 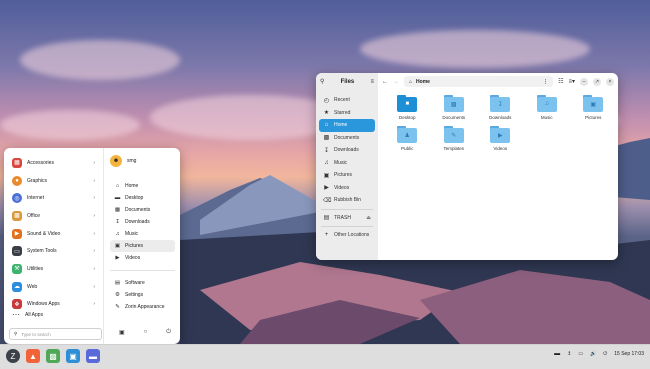 I want to click on volume-icon: 🔊, so click(x=593, y=354).